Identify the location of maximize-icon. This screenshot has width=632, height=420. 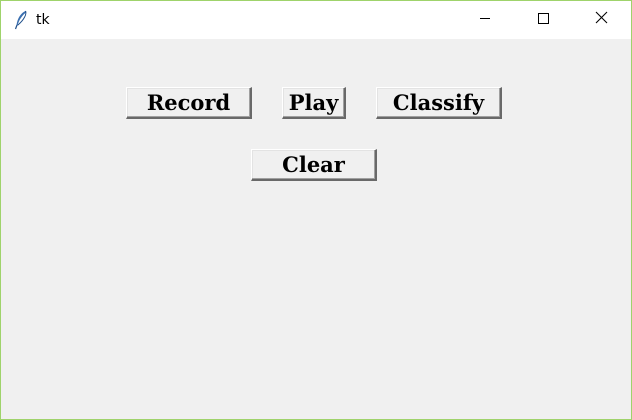
(543, 20).